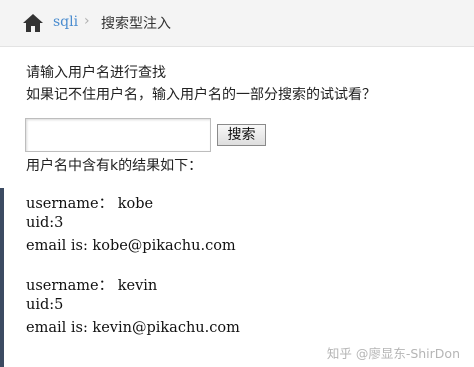 The image size is (474, 367). Describe the element at coordinates (133, 328) in the screenshot. I see `result-email: email is: kevin@pikachu.com` at that location.